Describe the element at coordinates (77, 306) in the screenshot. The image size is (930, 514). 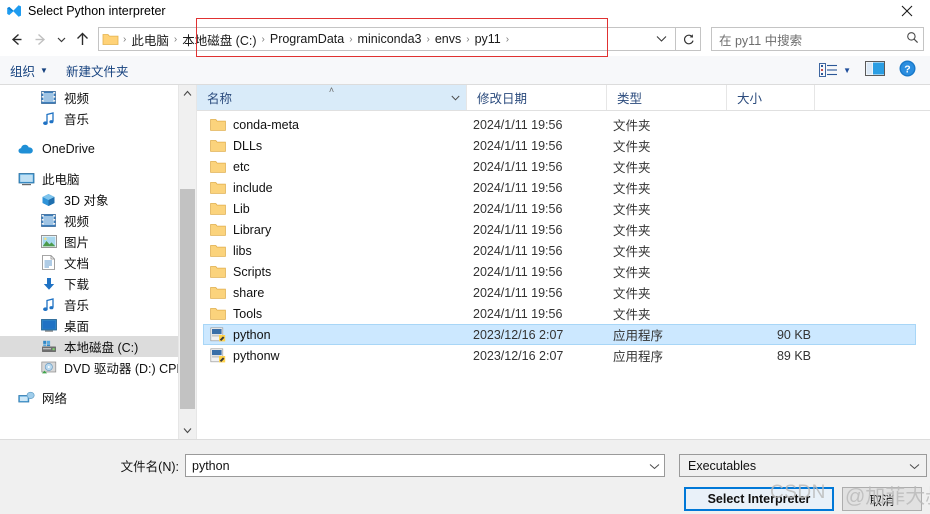
I see `sidebar-item-label: 音乐` at that location.